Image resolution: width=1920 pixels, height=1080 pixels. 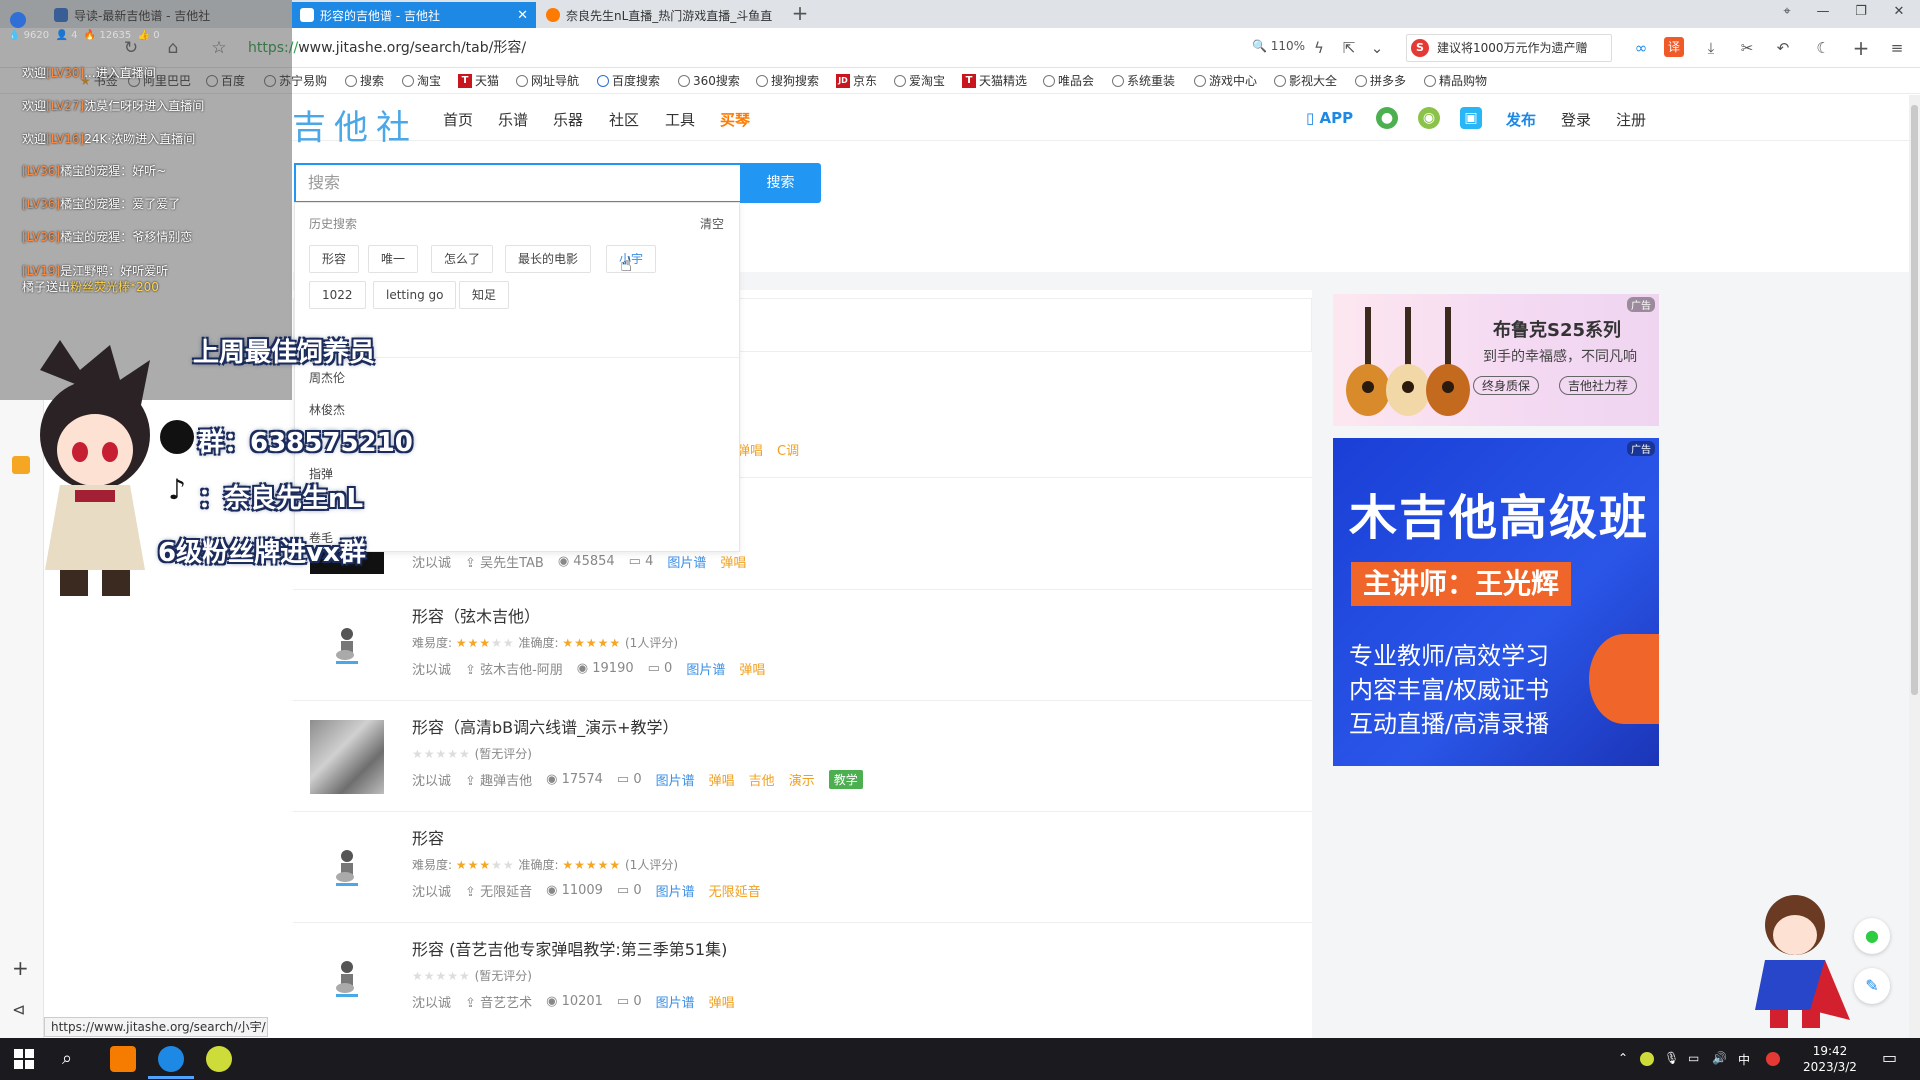 I want to click on edit-feedback-icon: ✎, so click(x=1872, y=986).